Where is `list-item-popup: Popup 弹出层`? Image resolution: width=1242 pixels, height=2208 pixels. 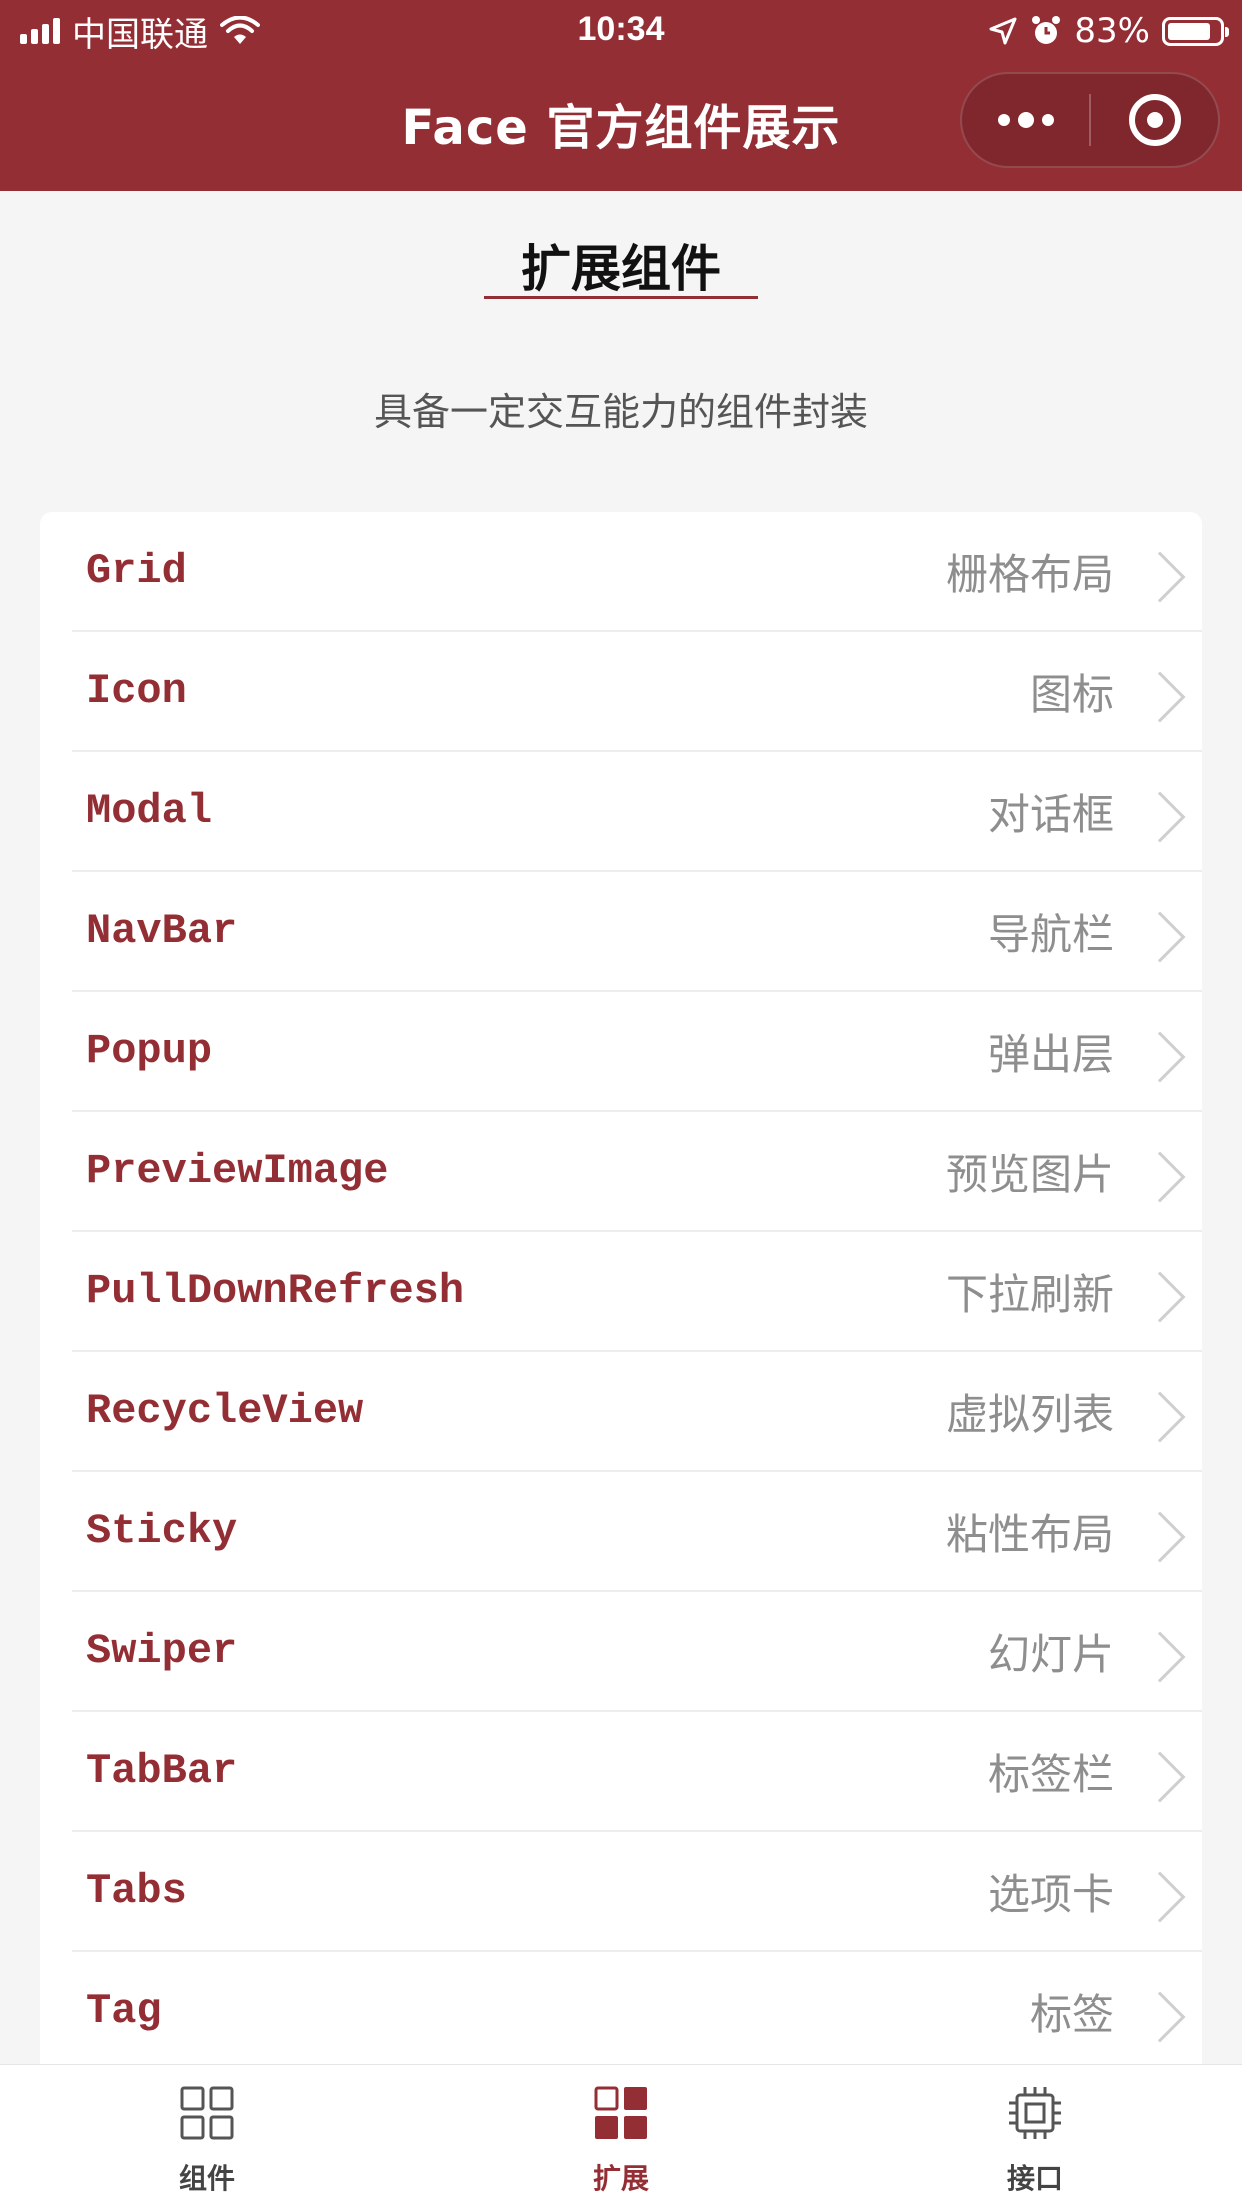 list-item-popup: Popup 弹出层 is located at coordinates (637, 1052).